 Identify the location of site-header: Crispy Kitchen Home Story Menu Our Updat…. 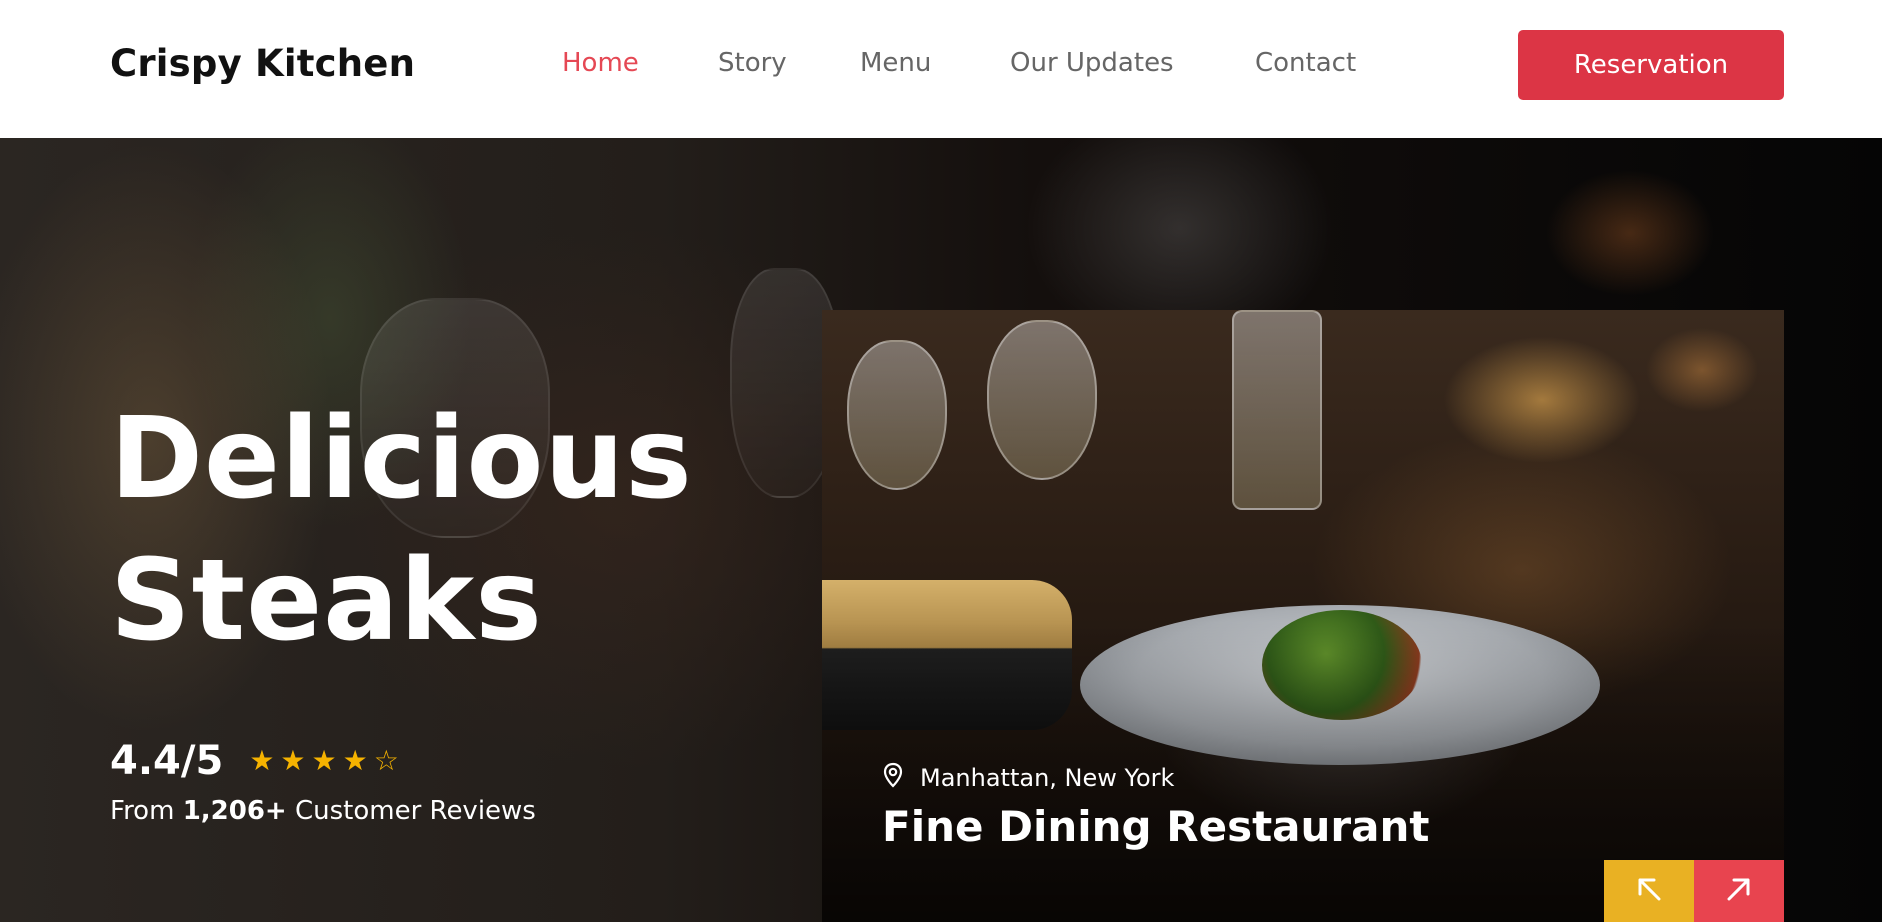
(941, 69).